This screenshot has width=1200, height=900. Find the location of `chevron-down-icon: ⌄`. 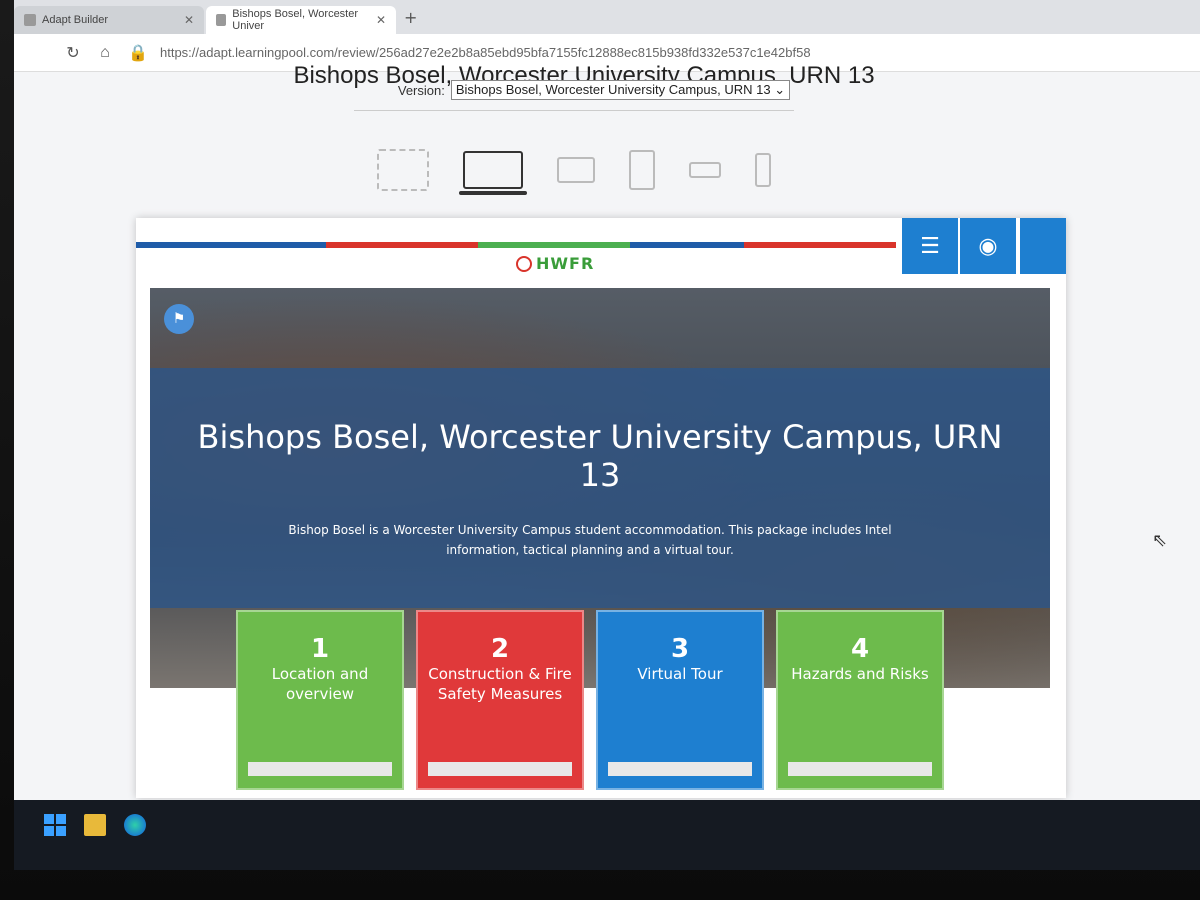

chevron-down-icon: ⌄ is located at coordinates (780, 89).